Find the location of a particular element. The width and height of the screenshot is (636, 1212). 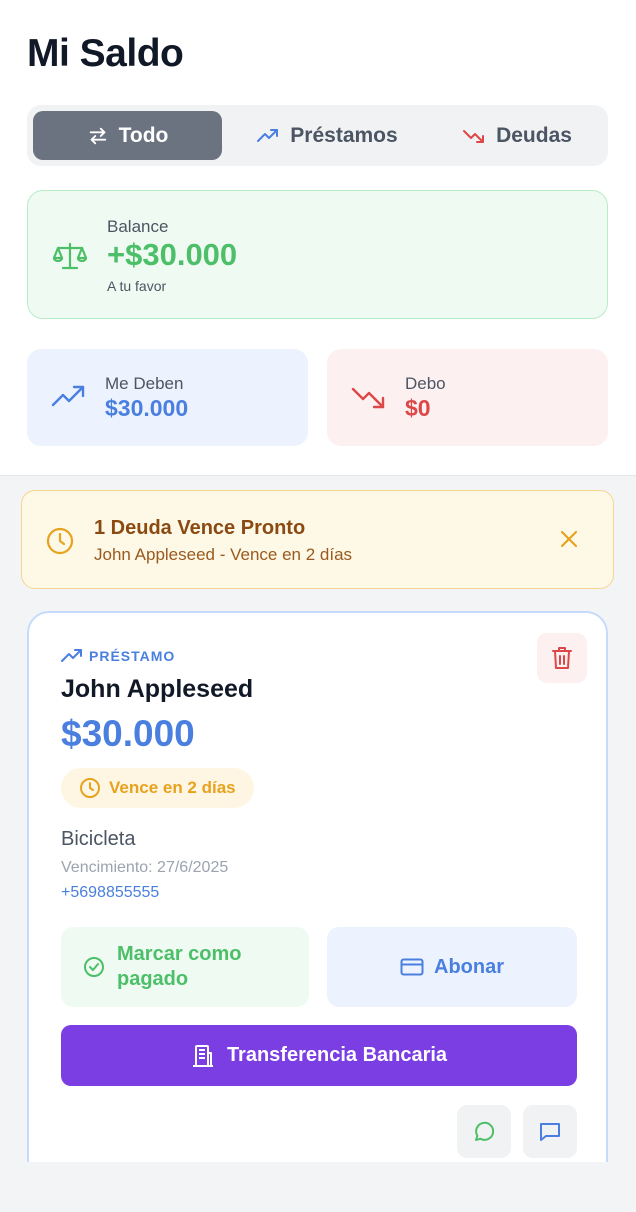

owed-value: $30.000 is located at coordinates (147, 408).